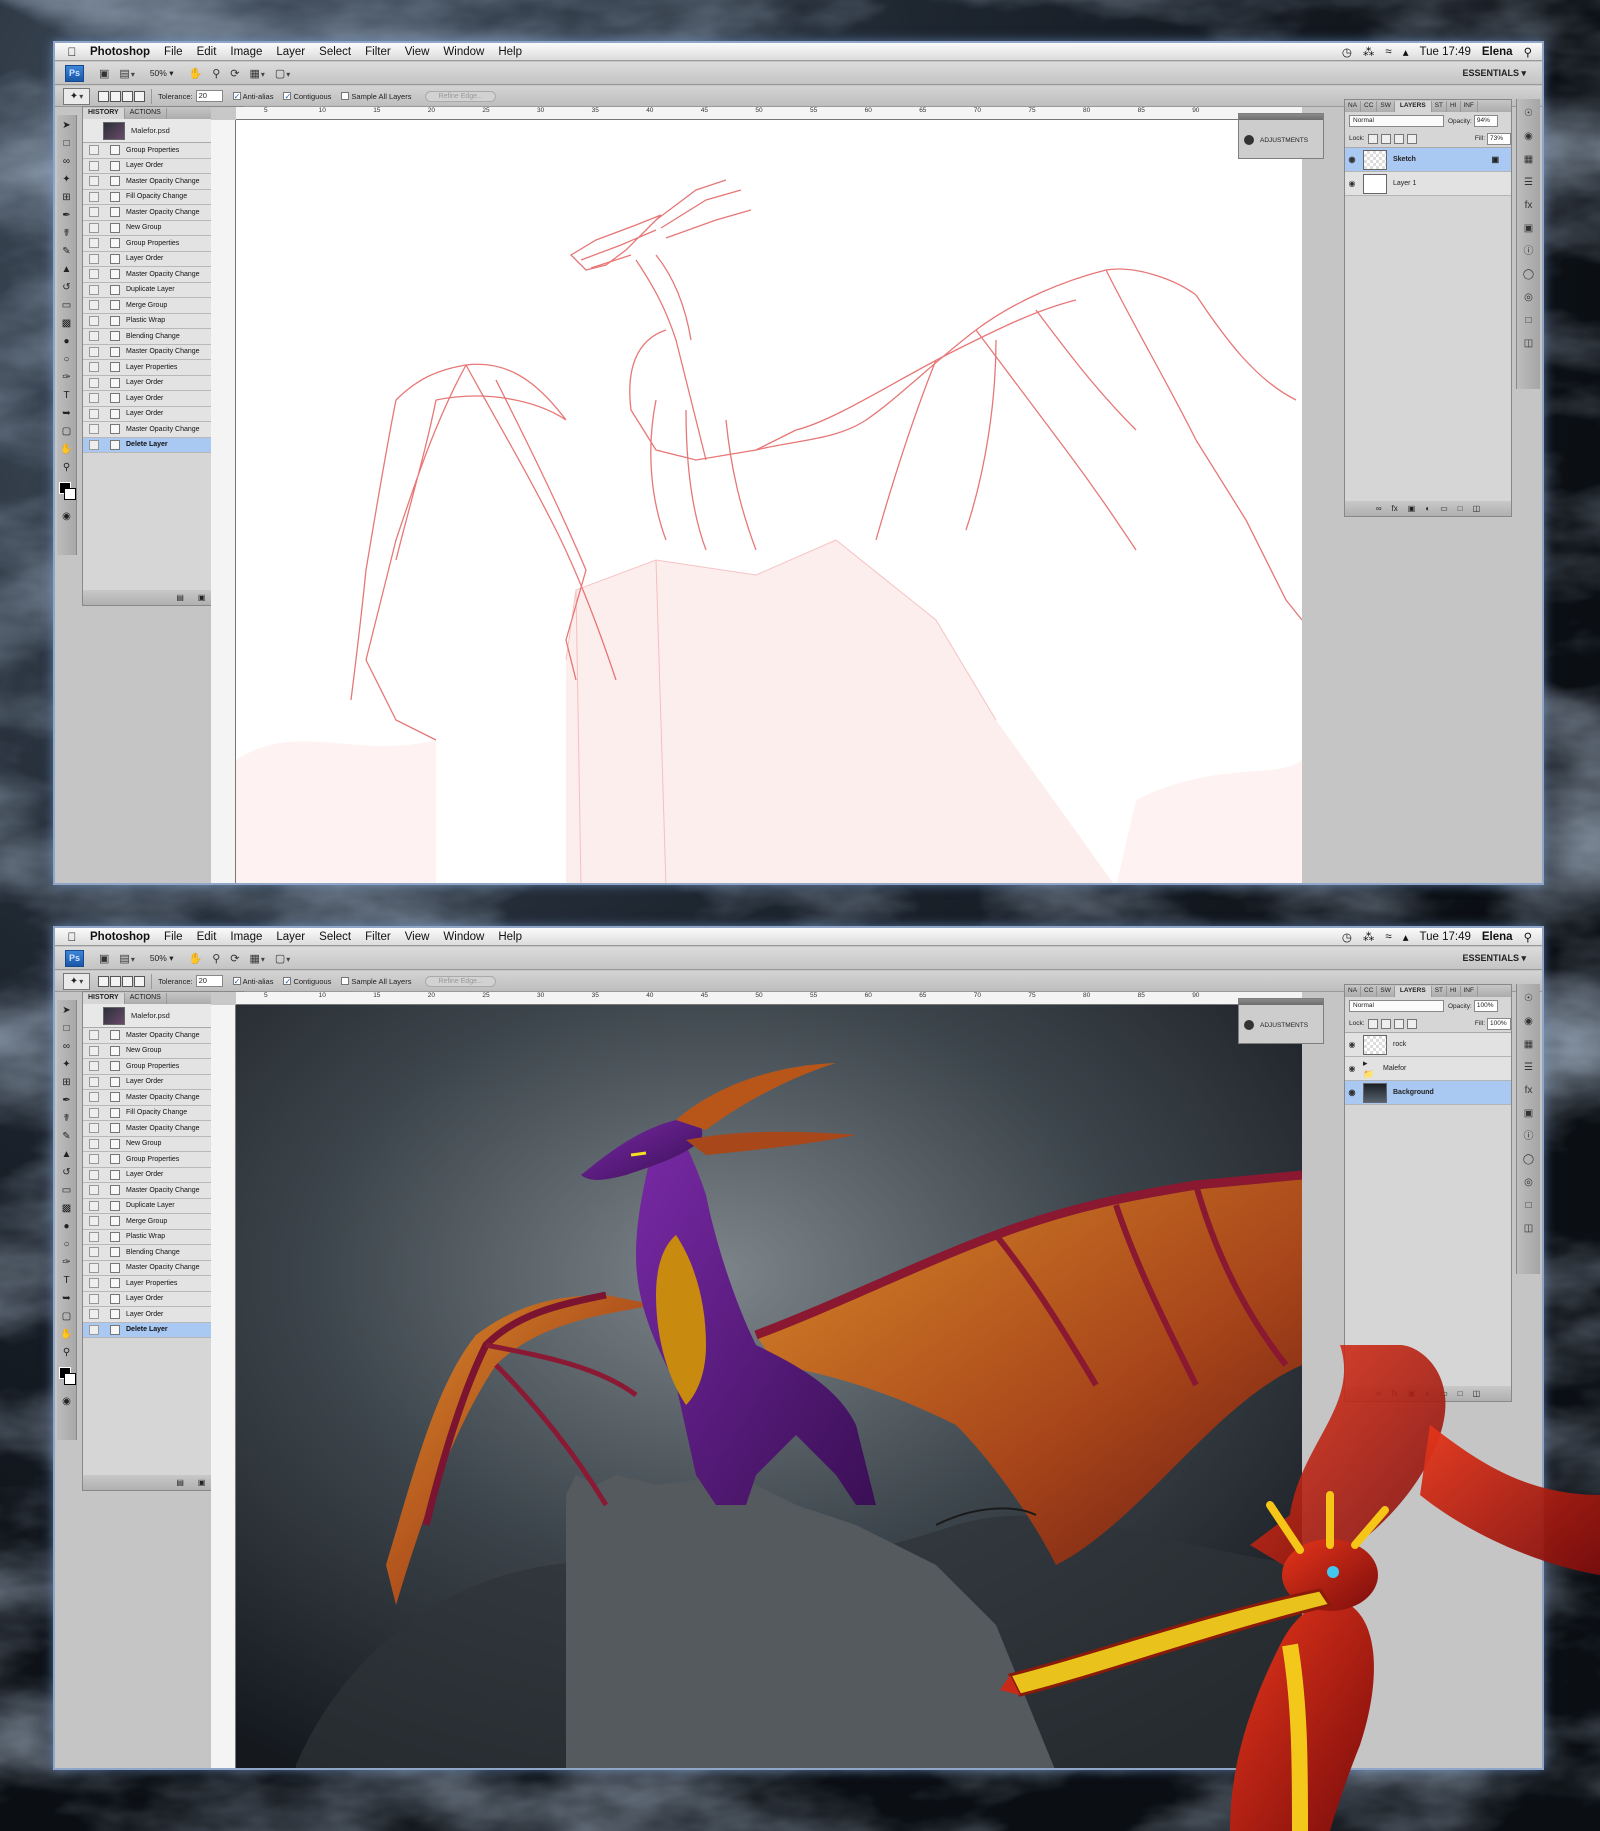 The height and width of the screenshot is (1831, 1600). What do you see at coordinates (1445, 937) in the screenshot?
I see `clock: Tue 17:49` at bounding box center [1445, 937].